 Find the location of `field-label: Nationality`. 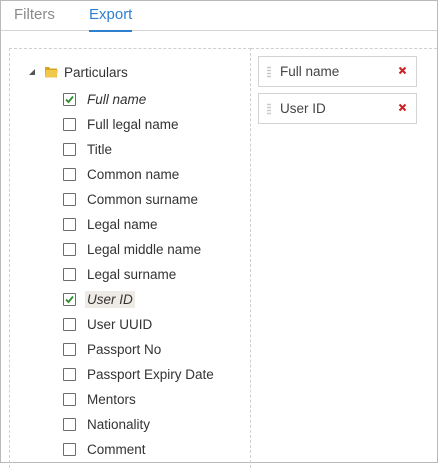

field-label: Nationality is located at coordinates (119, 424).